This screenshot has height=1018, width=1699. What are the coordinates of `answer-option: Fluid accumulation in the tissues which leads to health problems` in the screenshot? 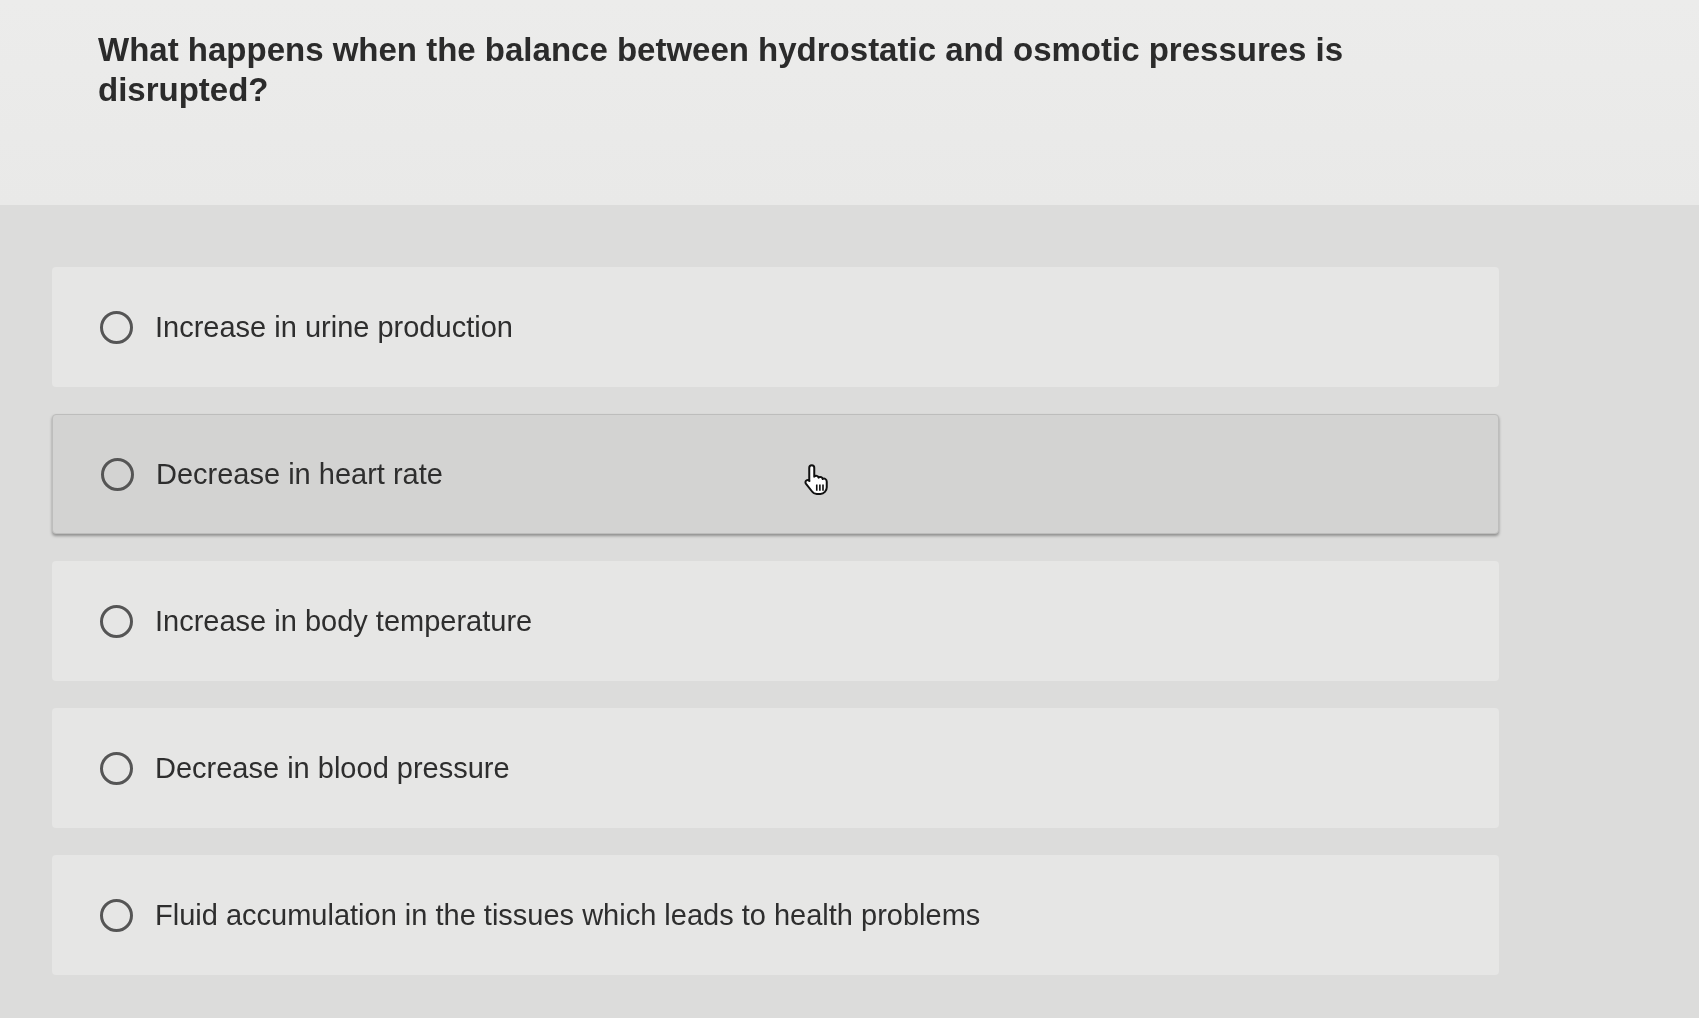 It's located at (775, 915).